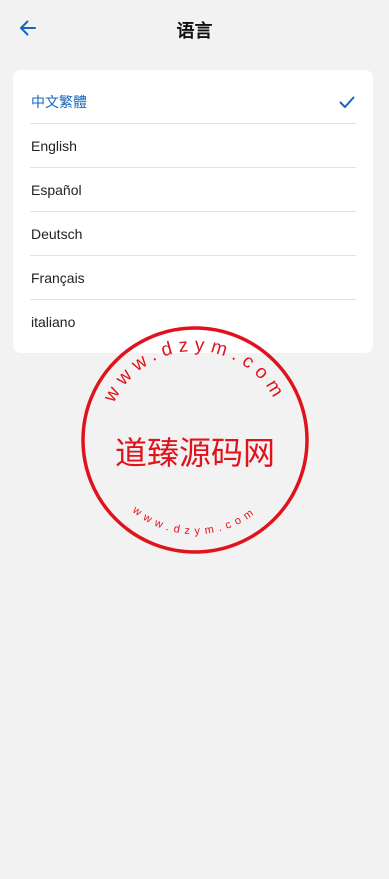 The width and height of the screenshot is (389, 879). What do you see at coordinates (54, 145) in the screenshot?
I see `language-label: English` at bounding box center [54, 145].